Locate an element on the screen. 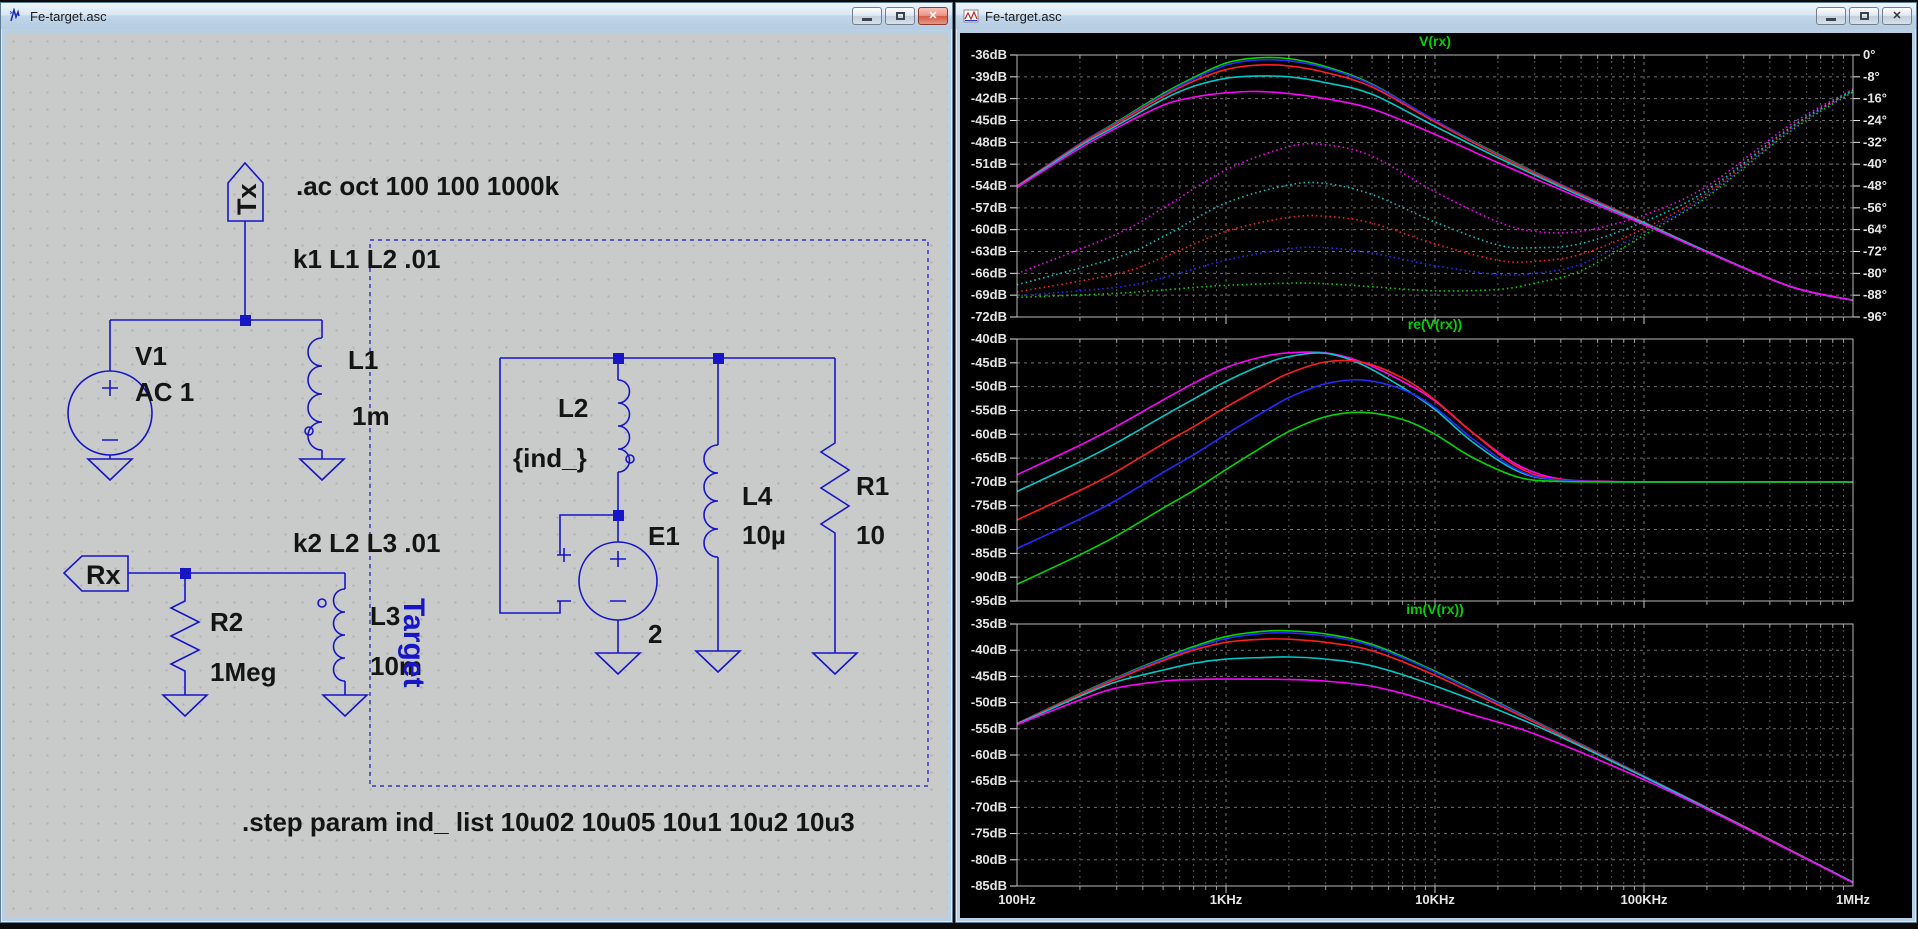 The image size is (1918, 929). y-axis-label: -50dB is located at coordinates (989, 702).